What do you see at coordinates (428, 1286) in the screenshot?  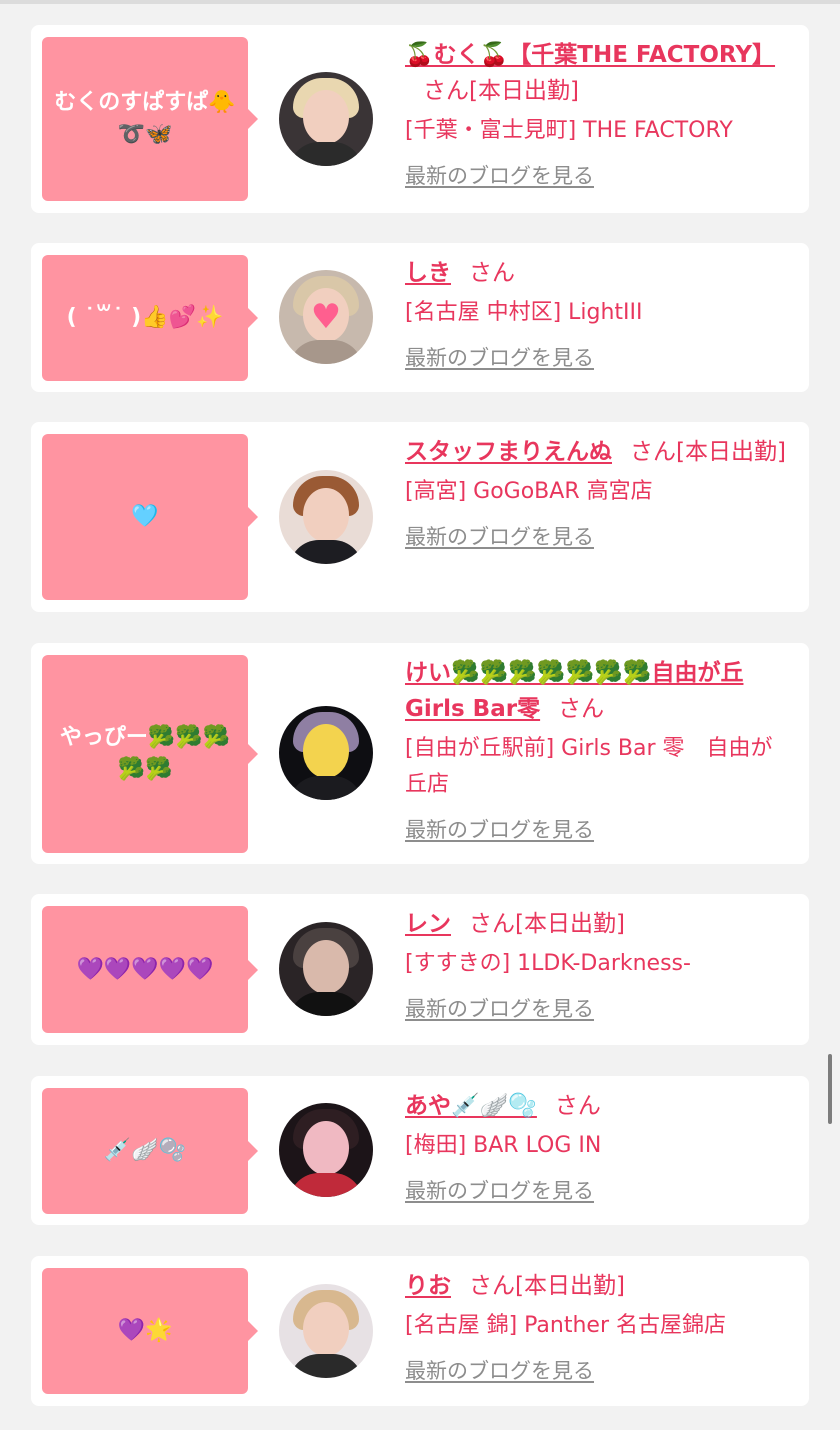 I see `cast-name-link: りお` at bounding box center [428, 1286].